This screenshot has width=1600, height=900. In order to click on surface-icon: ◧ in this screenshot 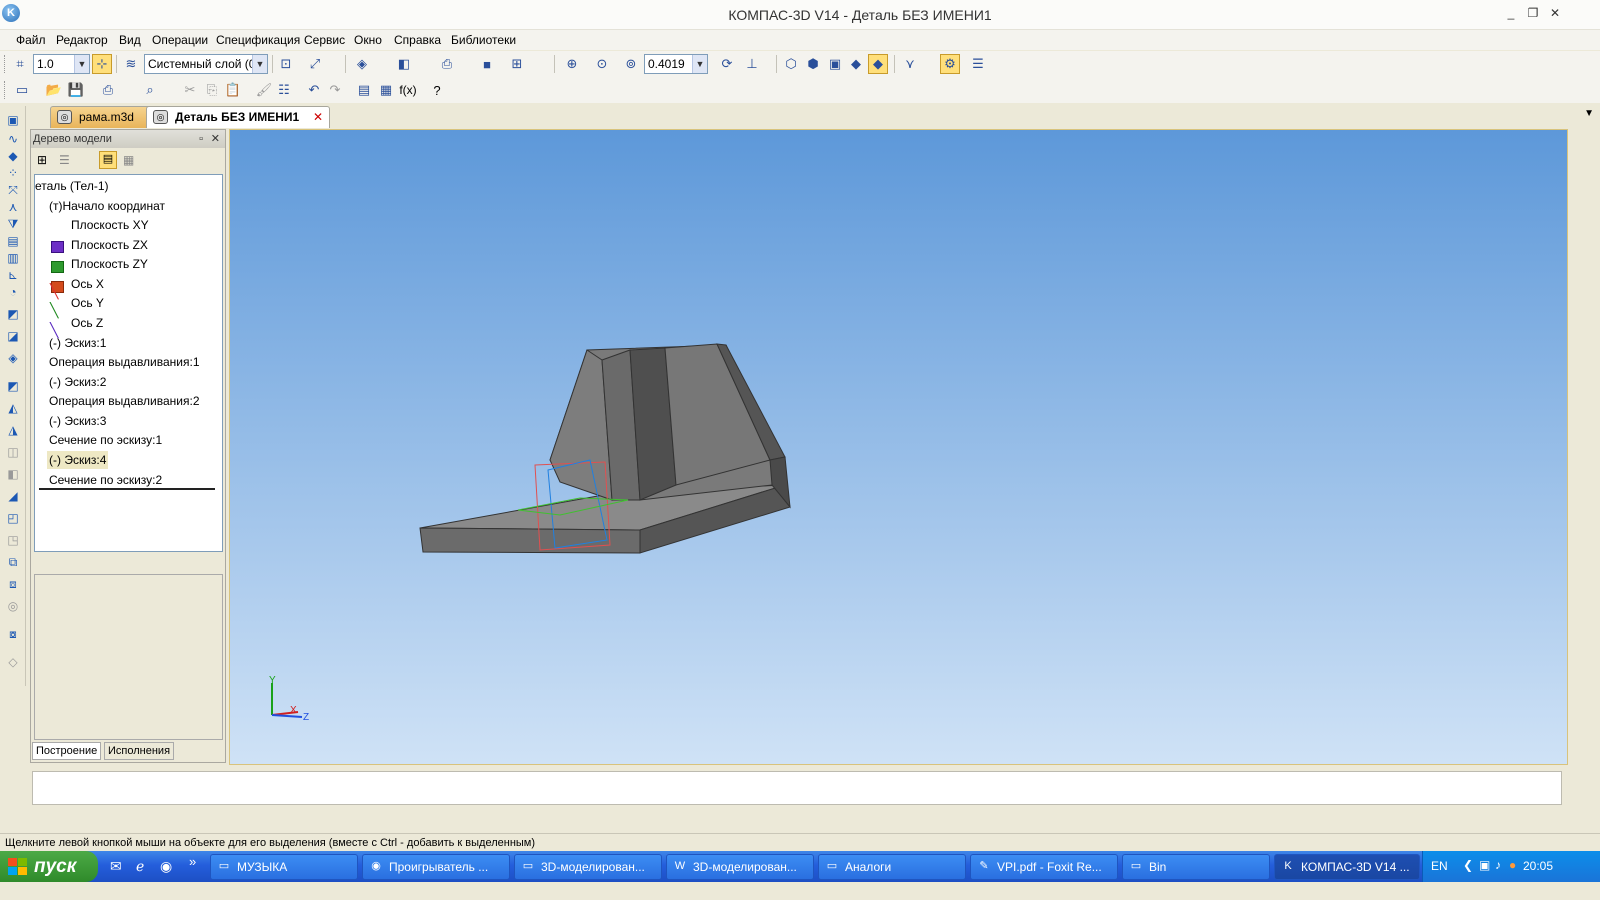, I will do `click(404, 64)`.